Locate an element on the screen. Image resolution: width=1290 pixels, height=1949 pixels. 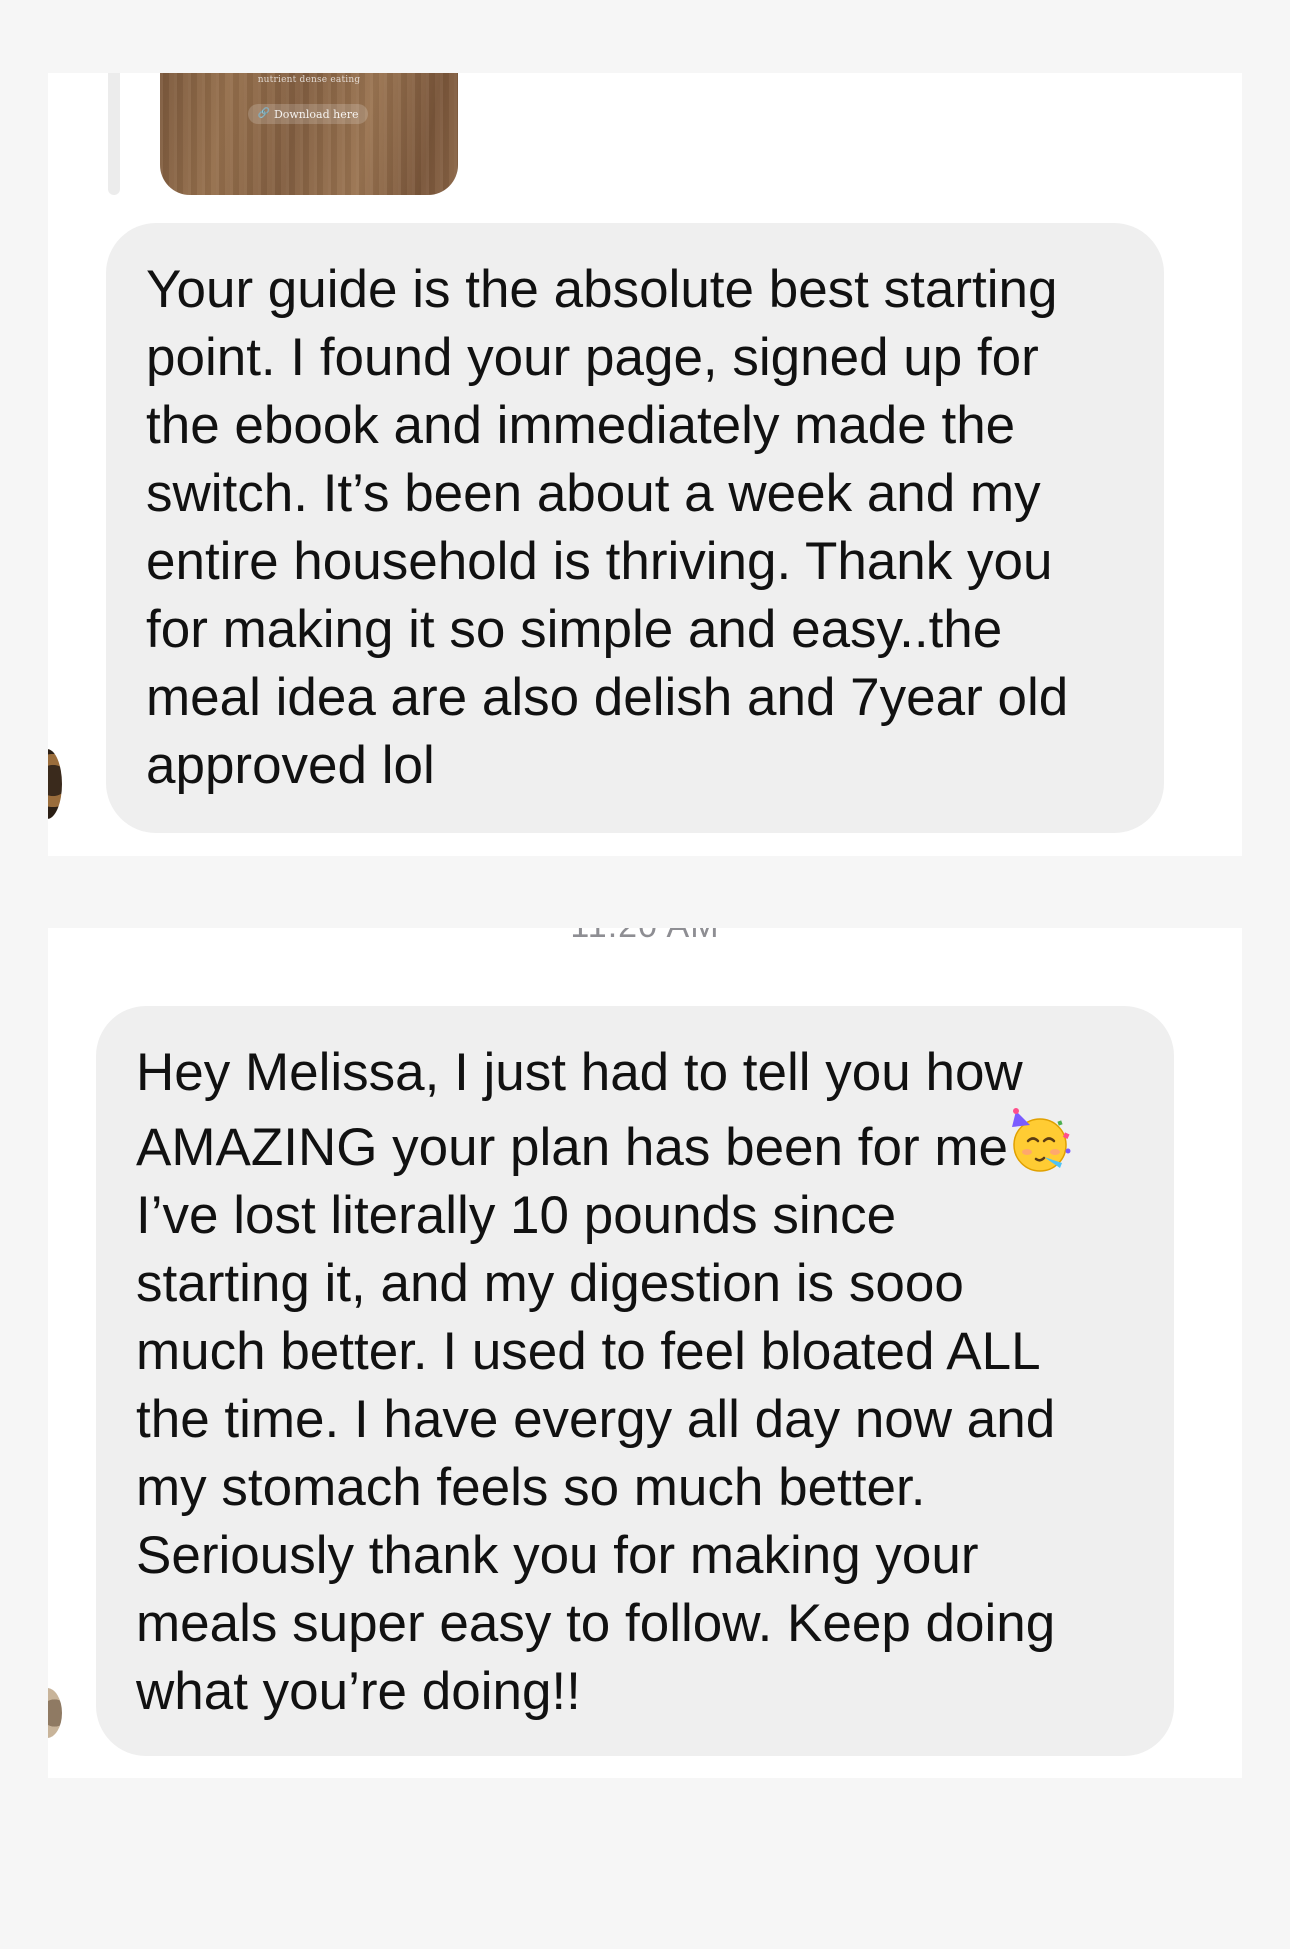
download-link-label: Download here is located at coordinates (316, 114).